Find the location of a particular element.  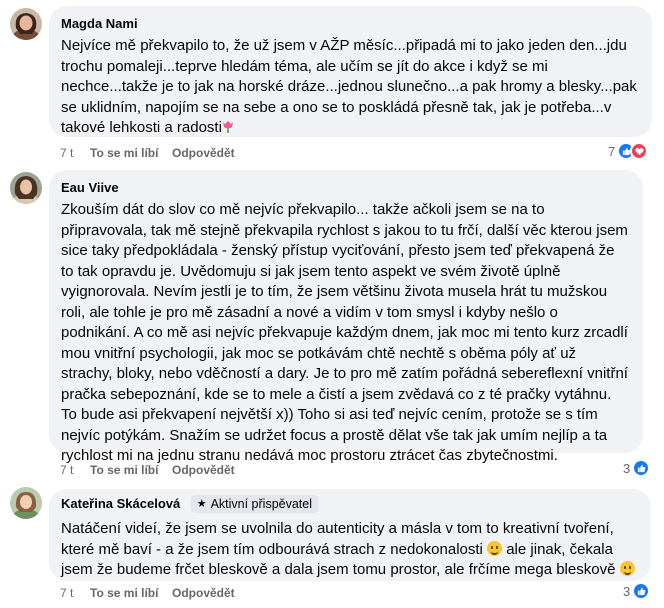

author-row: Kateřina Skácelová ★ Aktivní přispěvatel is located at coordinates (350, 504).